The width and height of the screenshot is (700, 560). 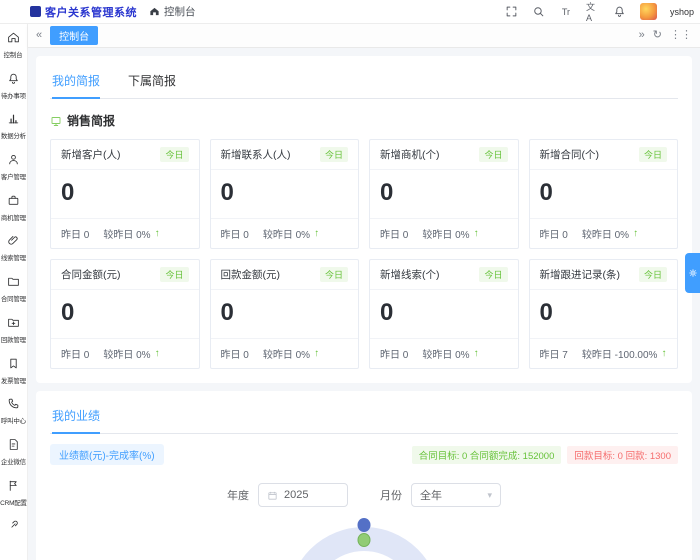 I want to click on collapse-sidebar-icon: «, so click(x=39, y=35).